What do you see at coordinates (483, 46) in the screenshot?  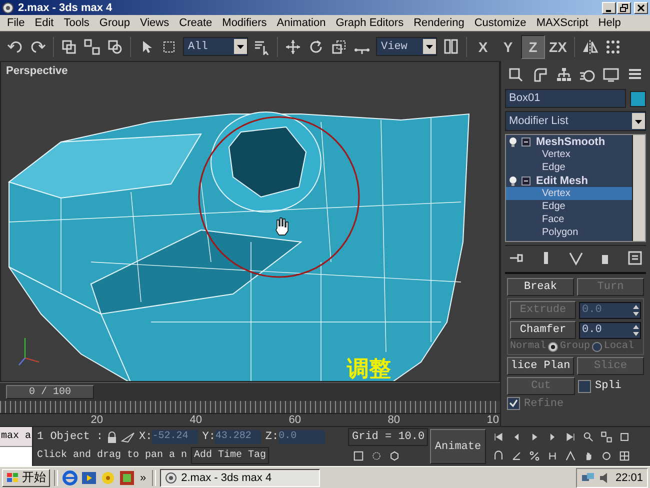 I see `axis-constraint-button: X` at bounding box center [483, 46].